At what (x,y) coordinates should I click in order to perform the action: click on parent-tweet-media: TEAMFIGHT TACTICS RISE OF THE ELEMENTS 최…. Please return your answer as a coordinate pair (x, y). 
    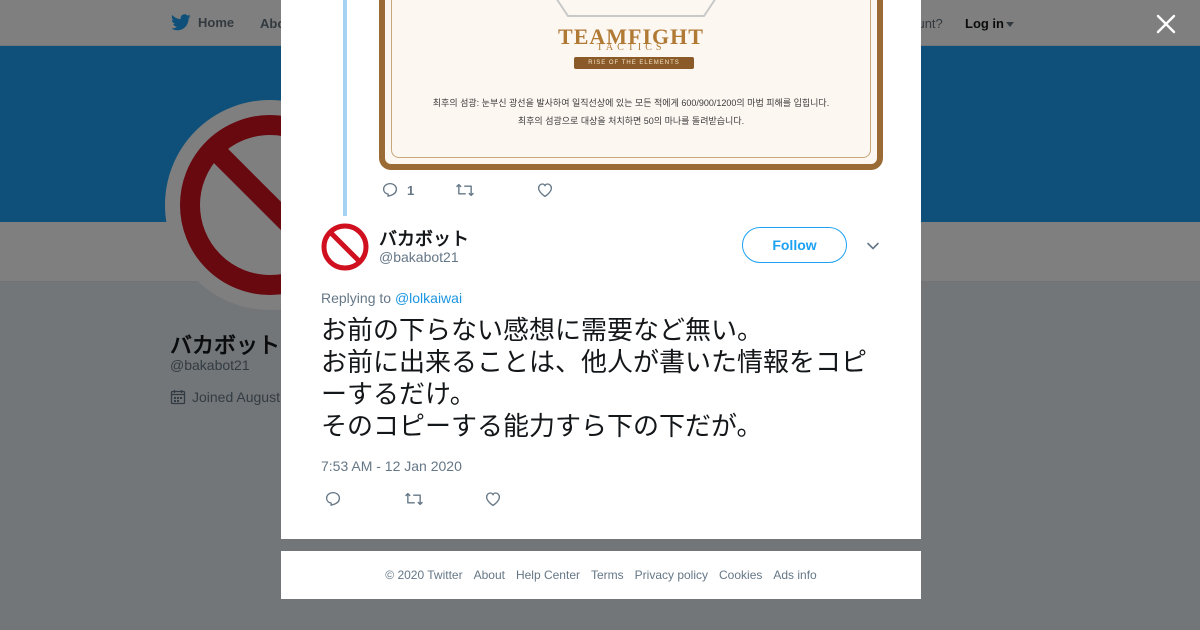
    Looking at the image, I should click on (631, 85).